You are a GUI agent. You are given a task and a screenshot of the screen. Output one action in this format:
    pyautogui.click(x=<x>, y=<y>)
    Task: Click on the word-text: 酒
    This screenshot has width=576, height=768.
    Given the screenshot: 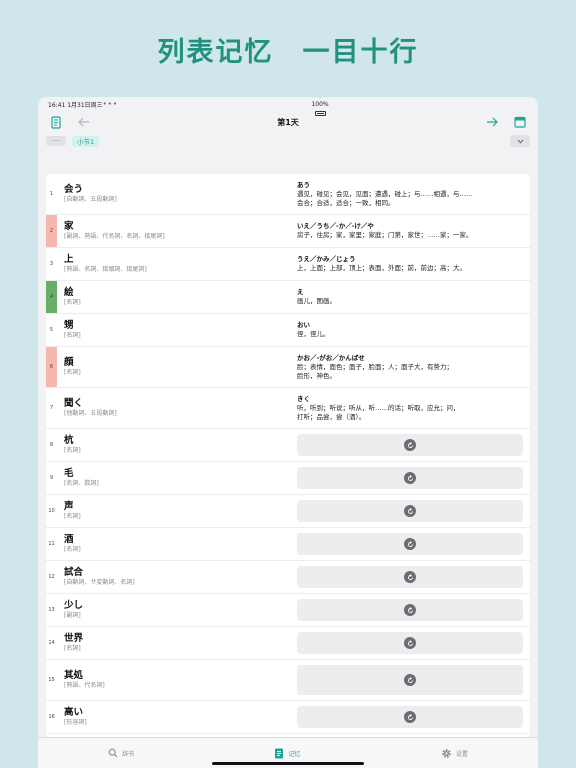 What is the action you would take?
    pyautogui.click(x=69, y=539)
    